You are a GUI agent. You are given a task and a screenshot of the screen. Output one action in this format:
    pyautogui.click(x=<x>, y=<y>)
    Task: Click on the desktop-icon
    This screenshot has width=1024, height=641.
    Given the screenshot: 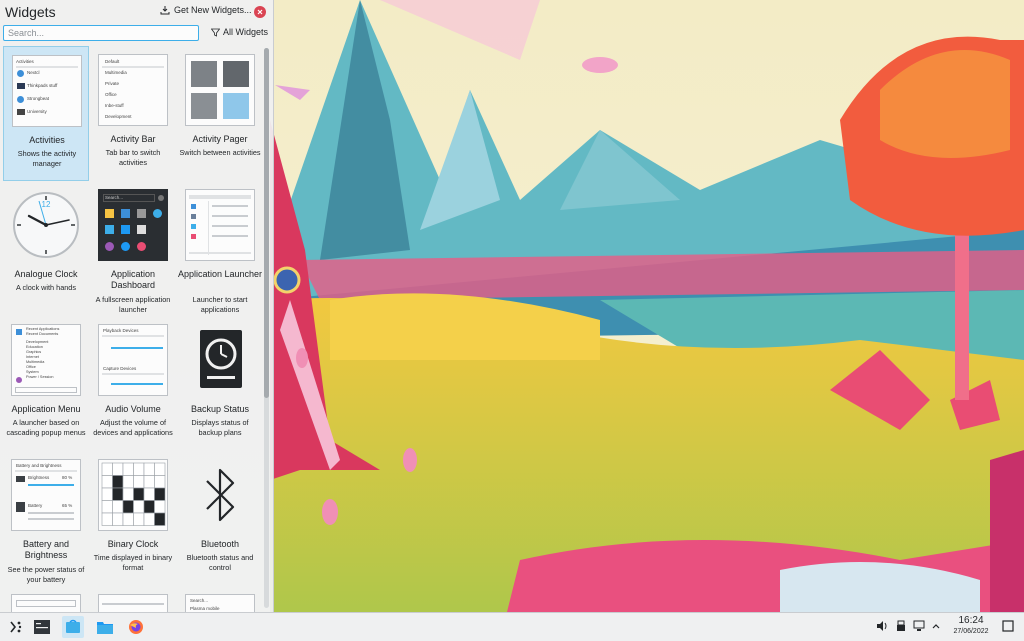 What is the action you would take?
    pyautogui.click(x=1008, y=626)
    